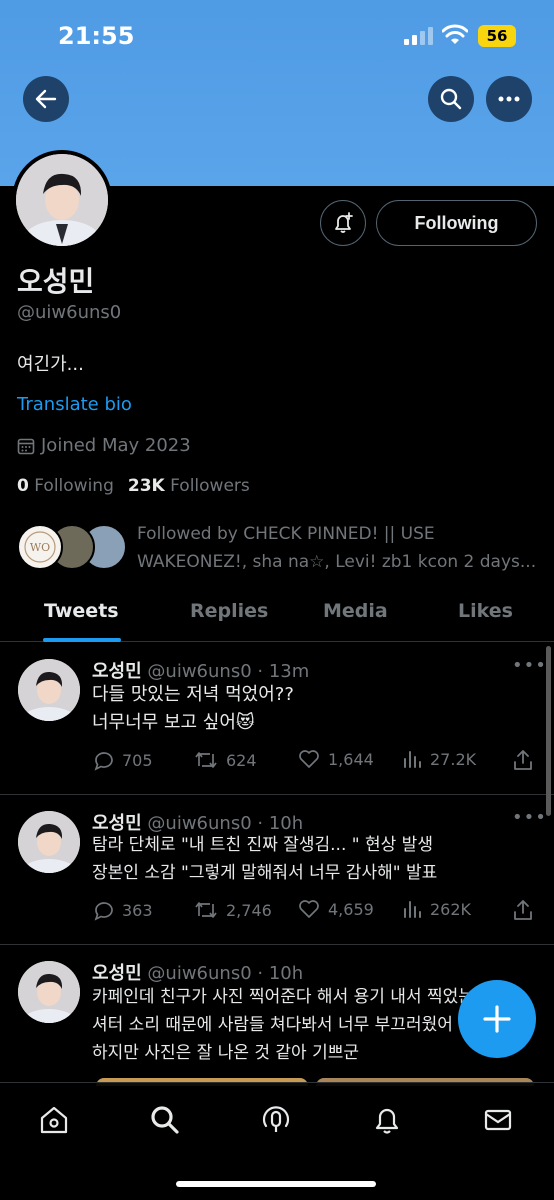 Image resolution: width=554 pixels, height=1200 pixels. I want to click on compose-tweet-button, so click(497, 1019).